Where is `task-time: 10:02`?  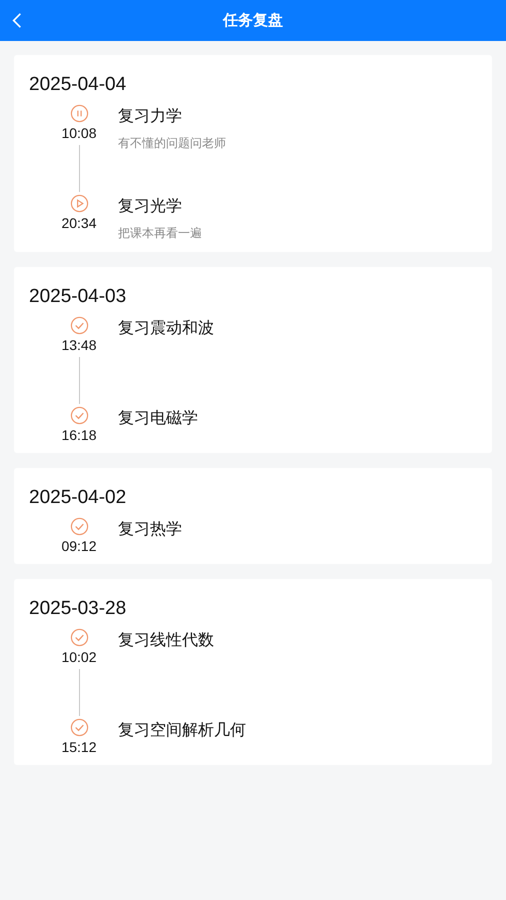 task-time: 10:02 is located at coordinates (79, 657).